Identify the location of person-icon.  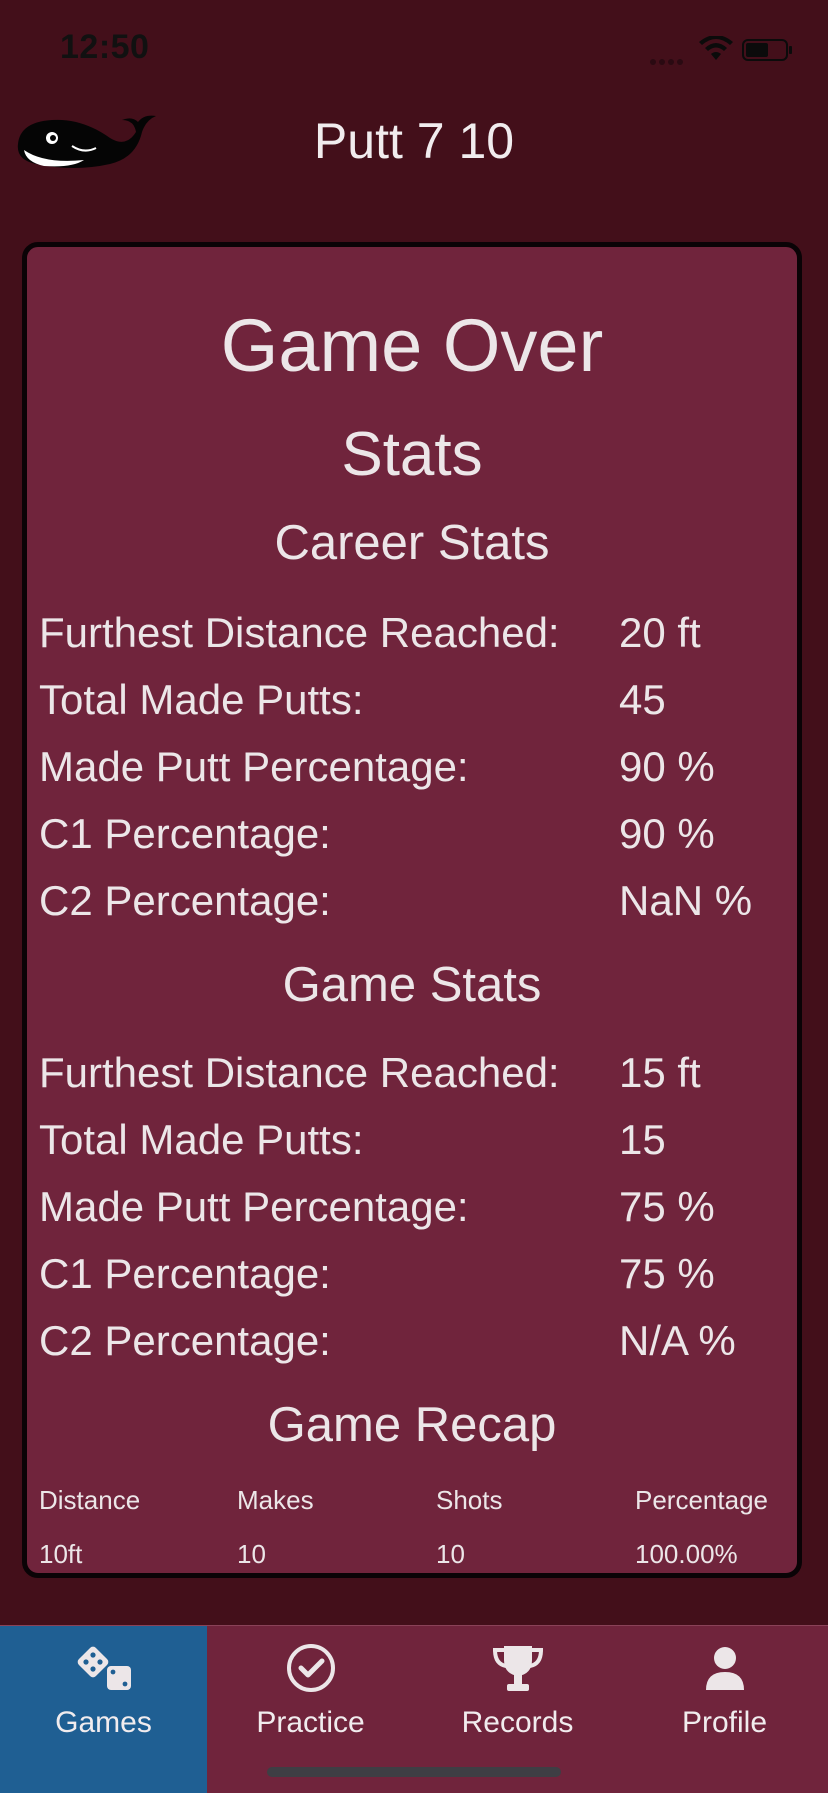
(725, 1668).